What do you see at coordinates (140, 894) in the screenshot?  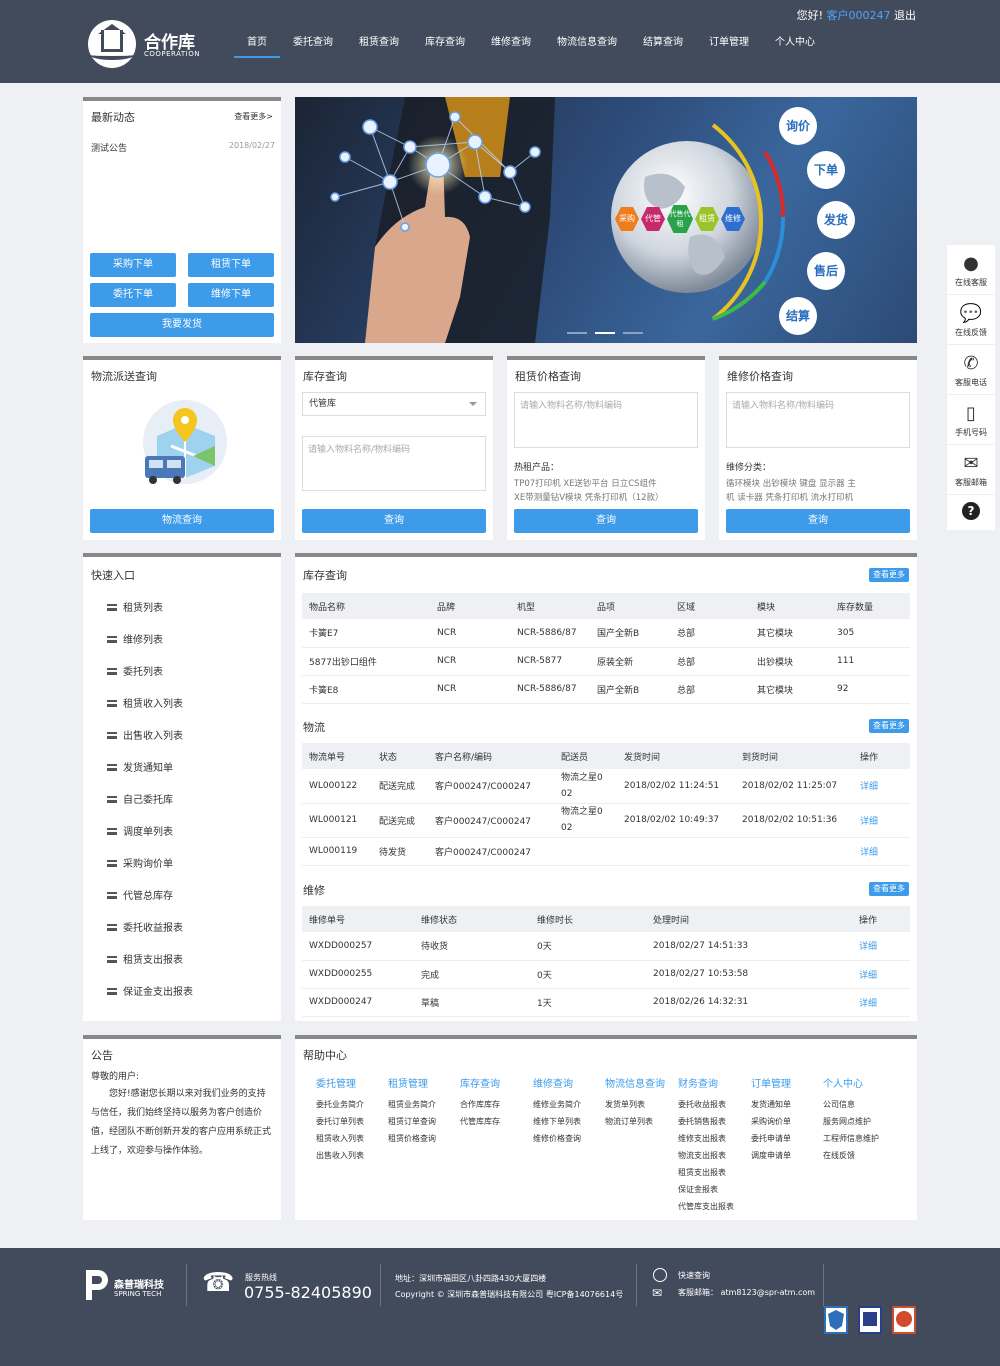 I see `quick-item: 代管总库存` at bounding box center [140, 894].